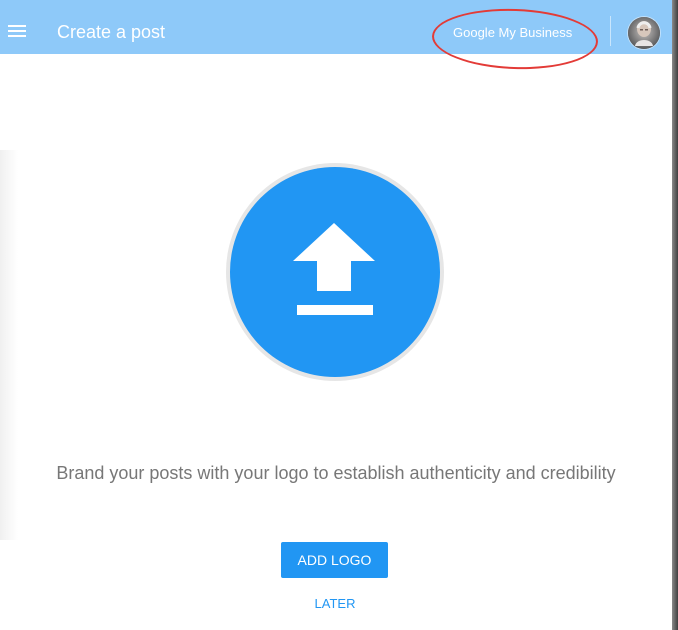 This screenshot has height=630, width=678. I want to click on user-avatar, so click(644, 33).